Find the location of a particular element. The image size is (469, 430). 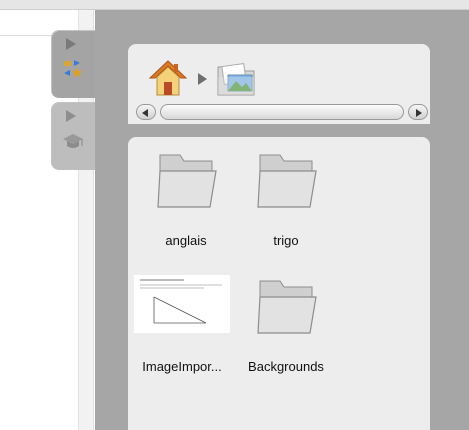

layout-icon is located at coordinates (73, 68).